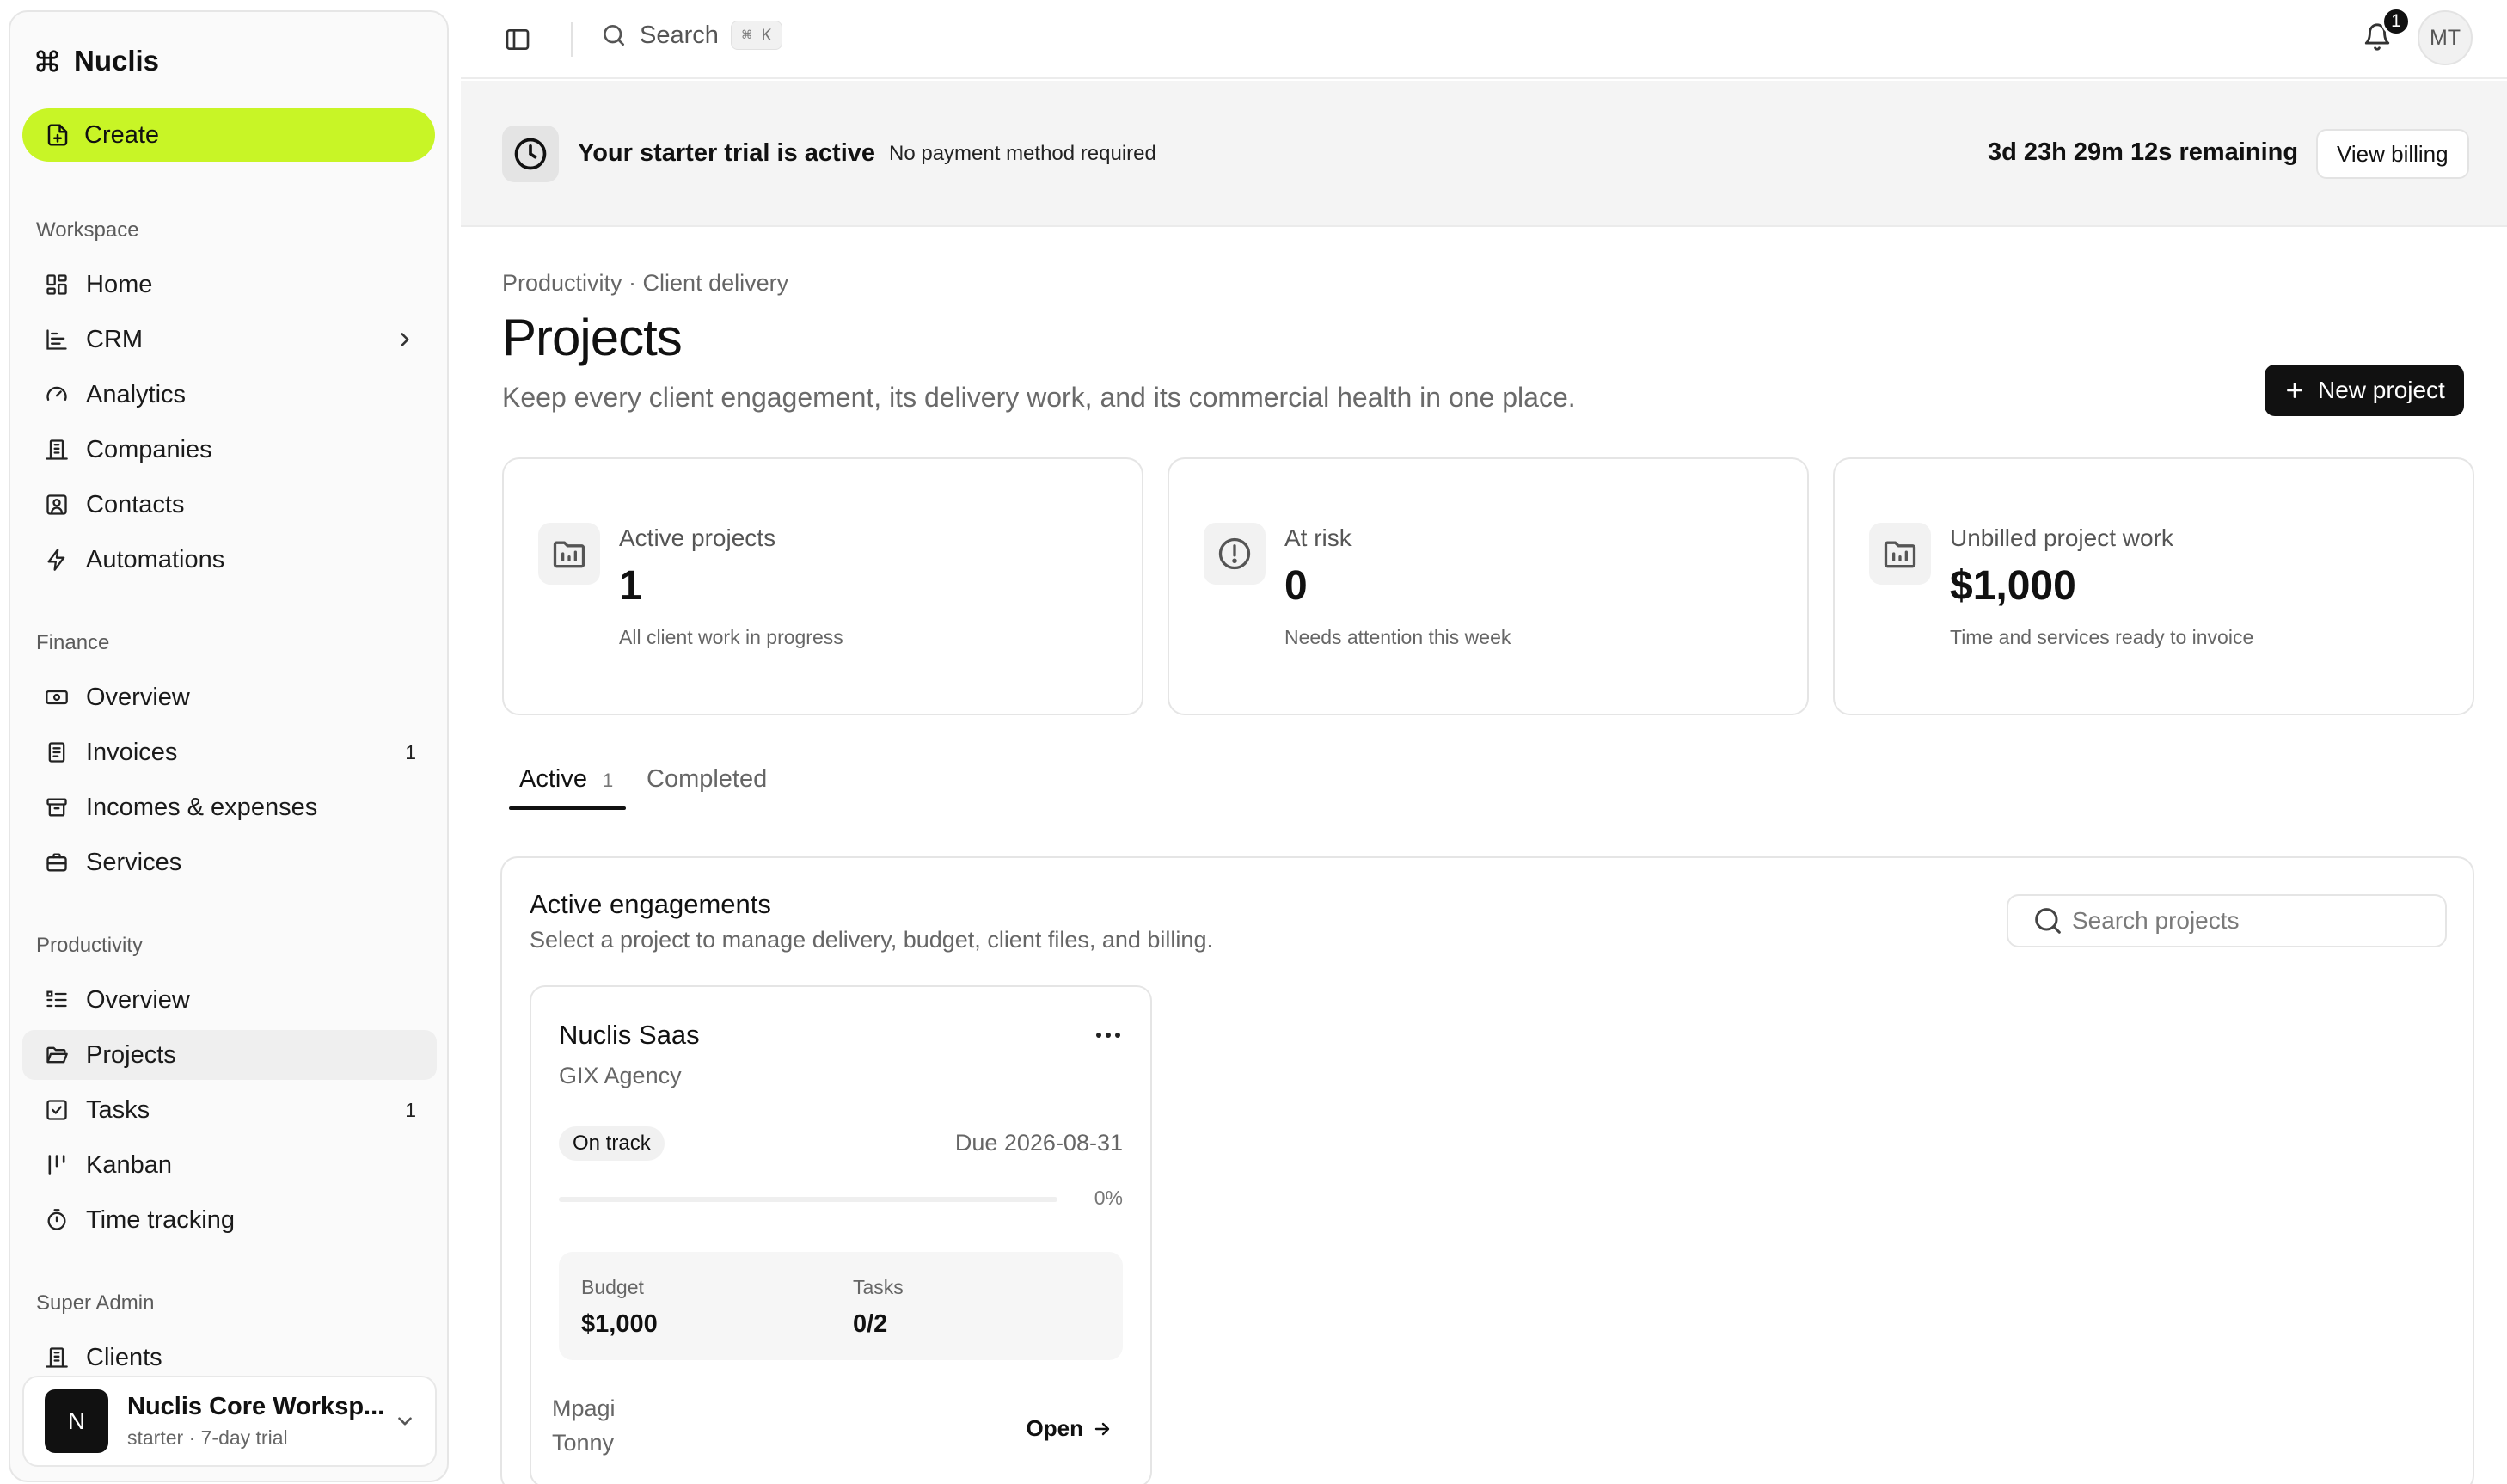 This screenshot has width=2507, height=1484. Describe the element at coordinates (131, 1054) in the screenshot. I see `sidebar-item-label: Projects` at that location.